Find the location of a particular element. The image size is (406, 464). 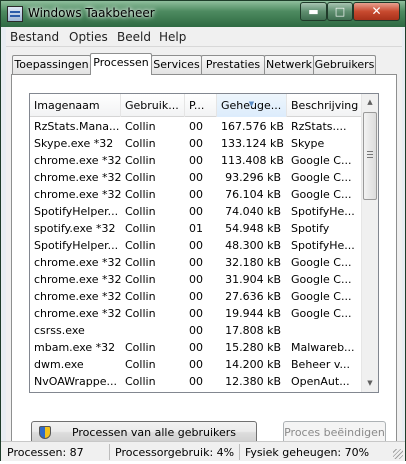

process-memory: 27.636 kB is located at coordinates (253, 296).